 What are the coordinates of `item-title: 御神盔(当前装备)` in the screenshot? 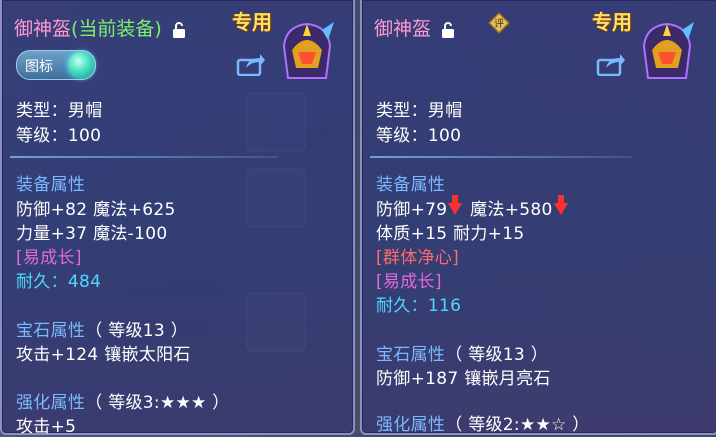 It's located at (100, 27).